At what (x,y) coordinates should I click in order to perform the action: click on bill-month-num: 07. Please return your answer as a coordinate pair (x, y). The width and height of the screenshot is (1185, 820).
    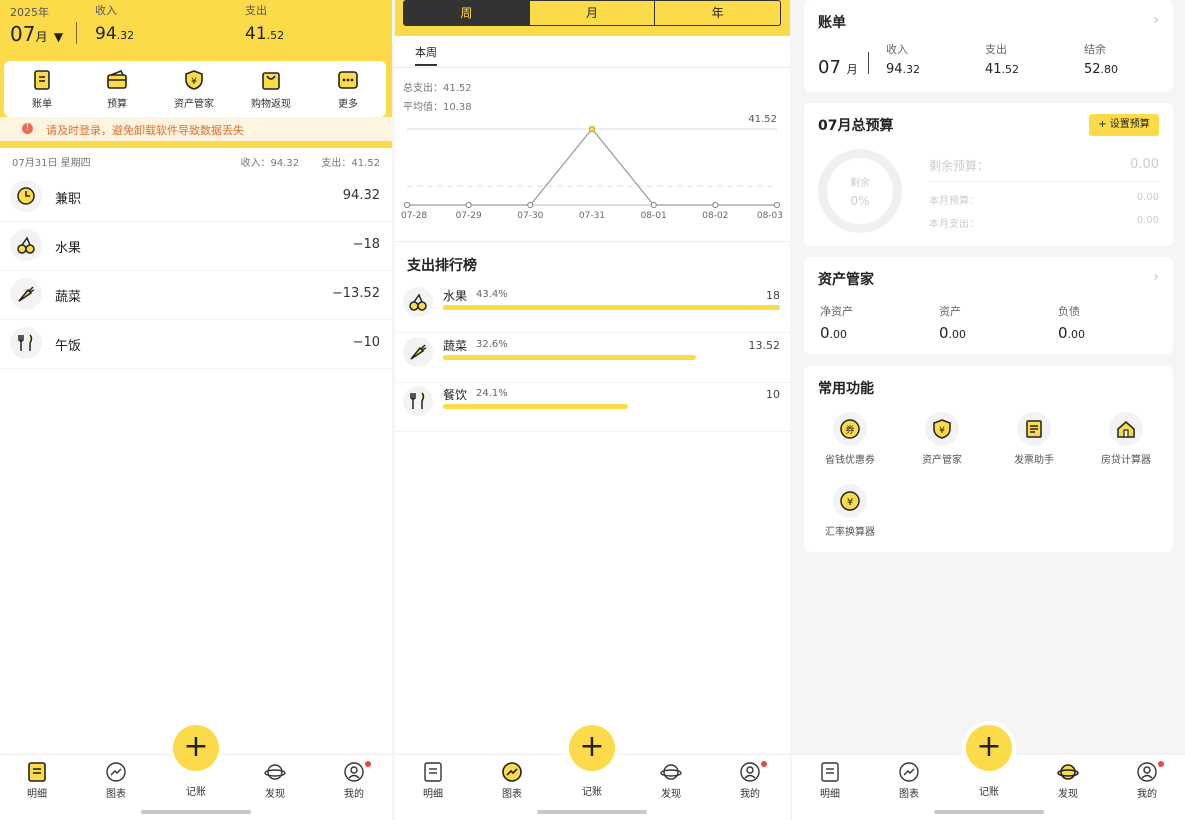
    Looking at the image, I should click on (829, 67).